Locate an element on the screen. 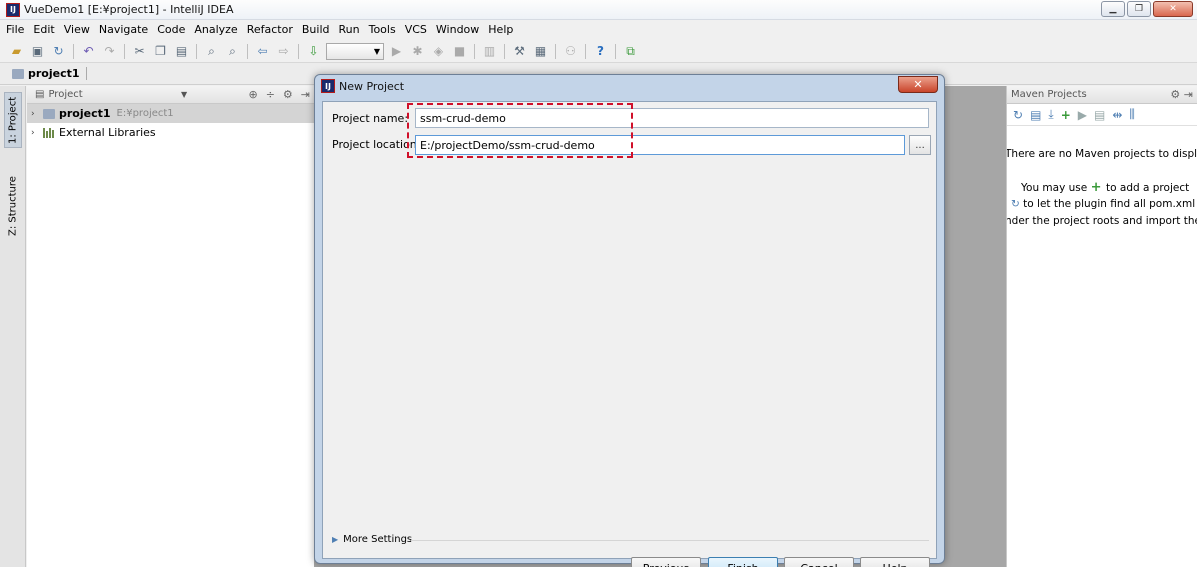 The height and width of the screenshot is (567, 1197). tree-item-path: E:¥project1 is located at coordinates (145, 113).